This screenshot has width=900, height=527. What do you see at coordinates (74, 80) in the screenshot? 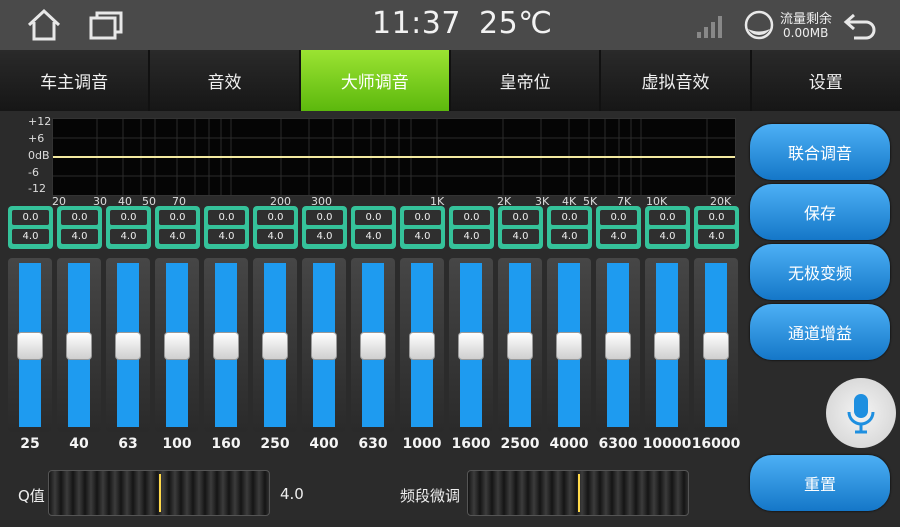
I see `tab-owner-tuning: 车主调音` at bounding box center [74, 80].